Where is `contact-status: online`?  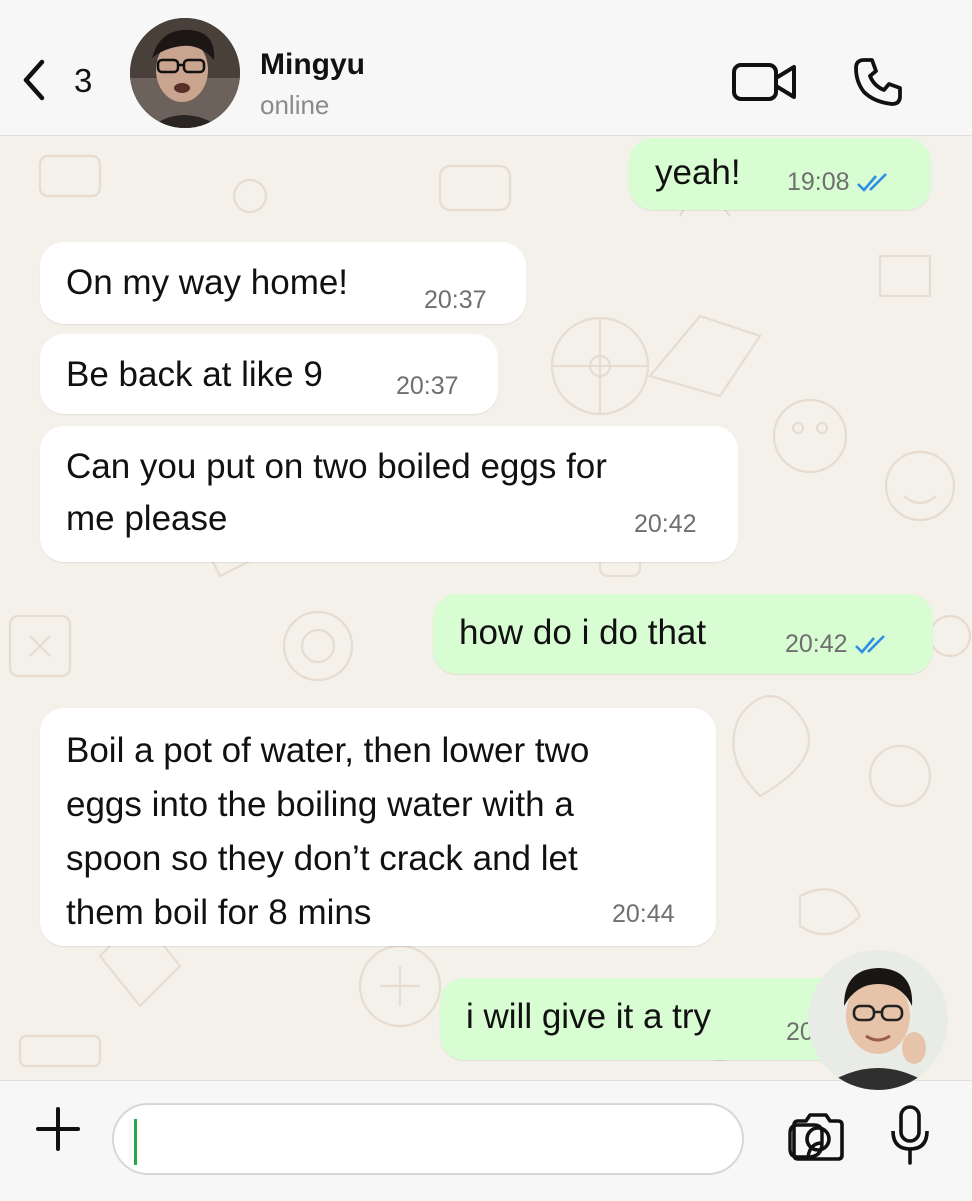
contact-status: online is located at coordinates (295, 105).